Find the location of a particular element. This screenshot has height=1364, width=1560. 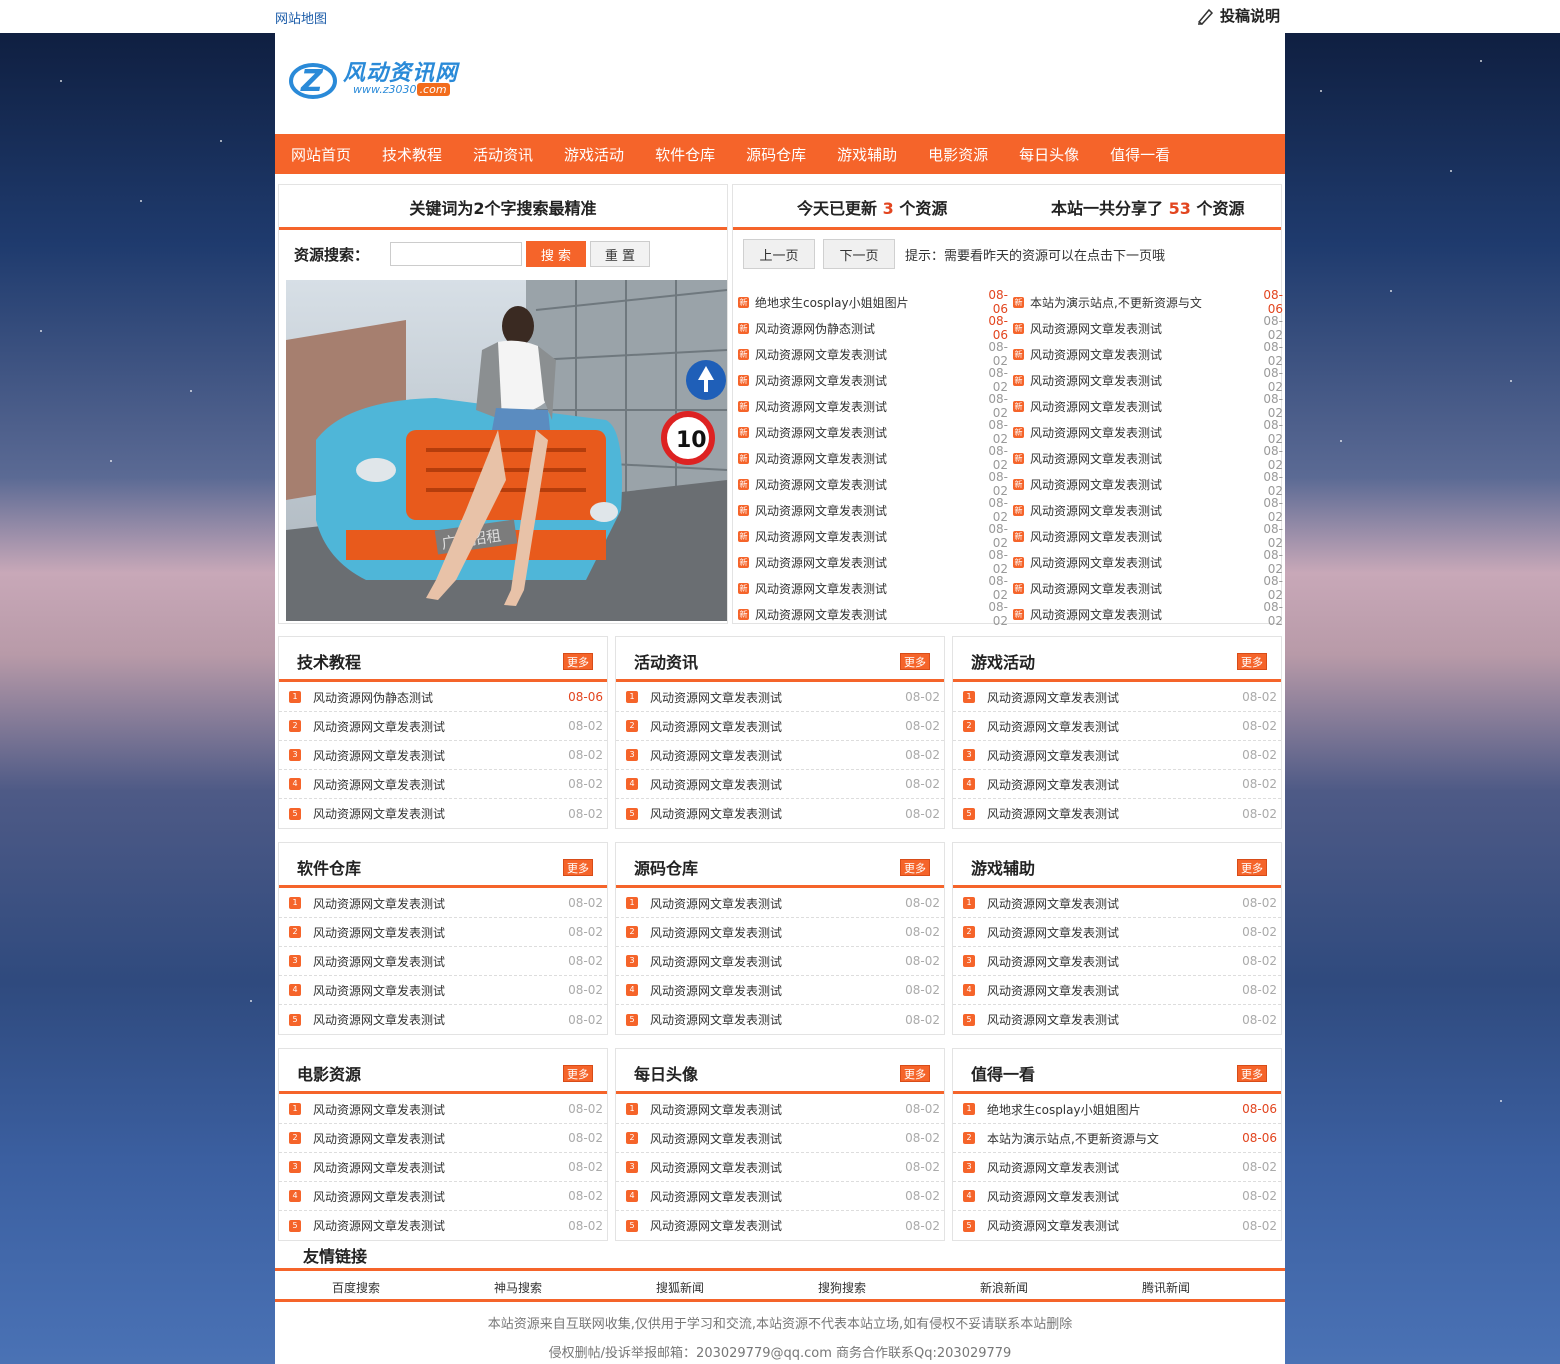

friend-link: 新浪新闻 is located at coordinates (1004, 1290).